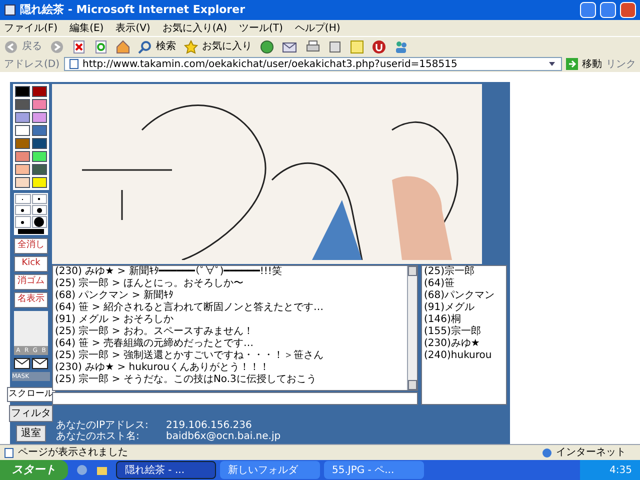 The image size is (640, 480). I want to click on links-label: リンク, so click(621, 64).